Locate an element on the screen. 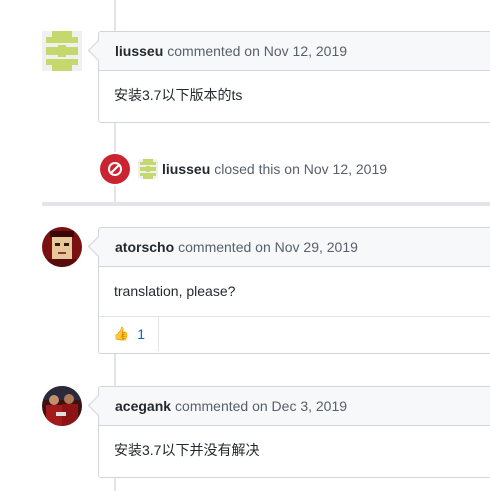  comment-body: 安装3.7以下并没有解决 is located at coordinates (187, 450).